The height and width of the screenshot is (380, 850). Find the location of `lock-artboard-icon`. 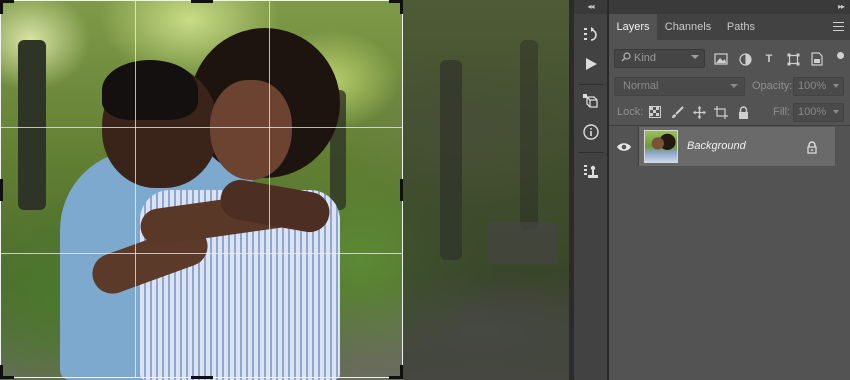

lock-artboard-icon is located at coordinates (721, 112).